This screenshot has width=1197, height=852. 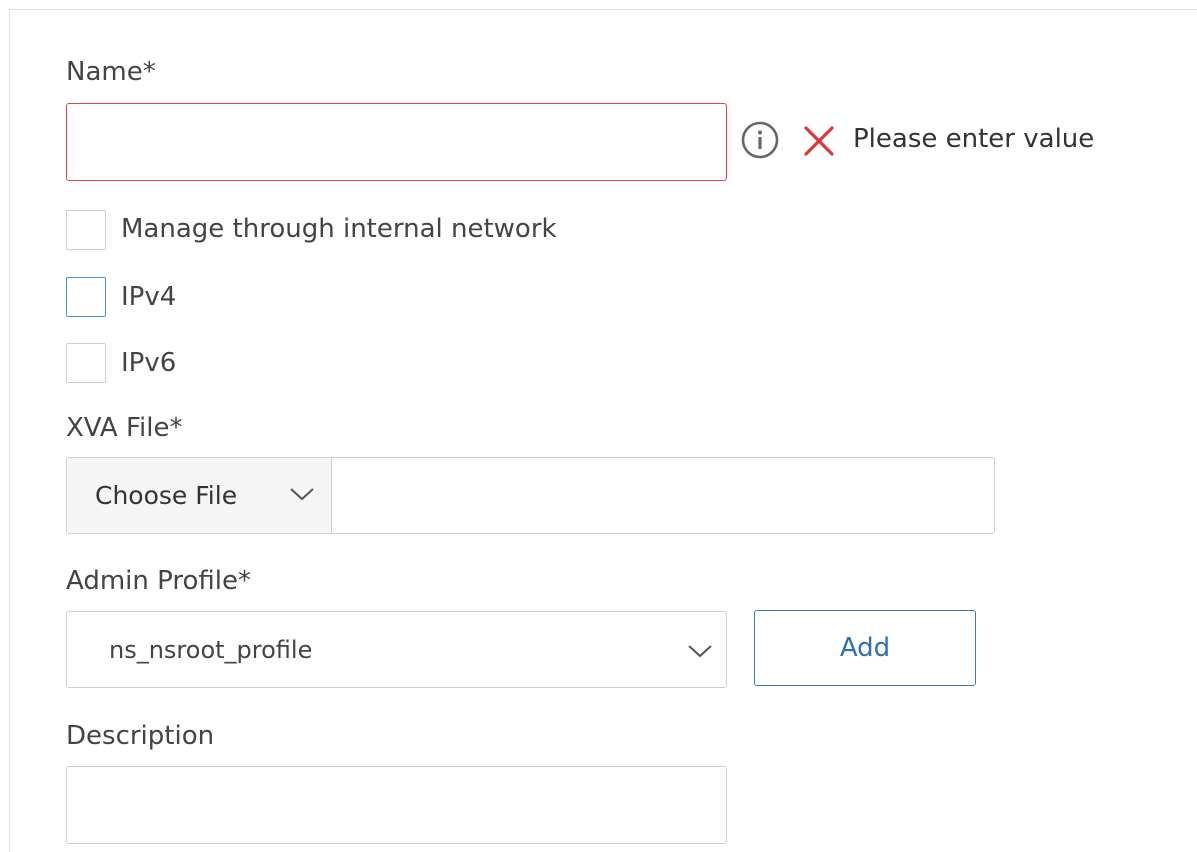 What do you see at coordinates (760, 140) in the screenshot?
I see `info-icon` at bounding box center [760, 140].